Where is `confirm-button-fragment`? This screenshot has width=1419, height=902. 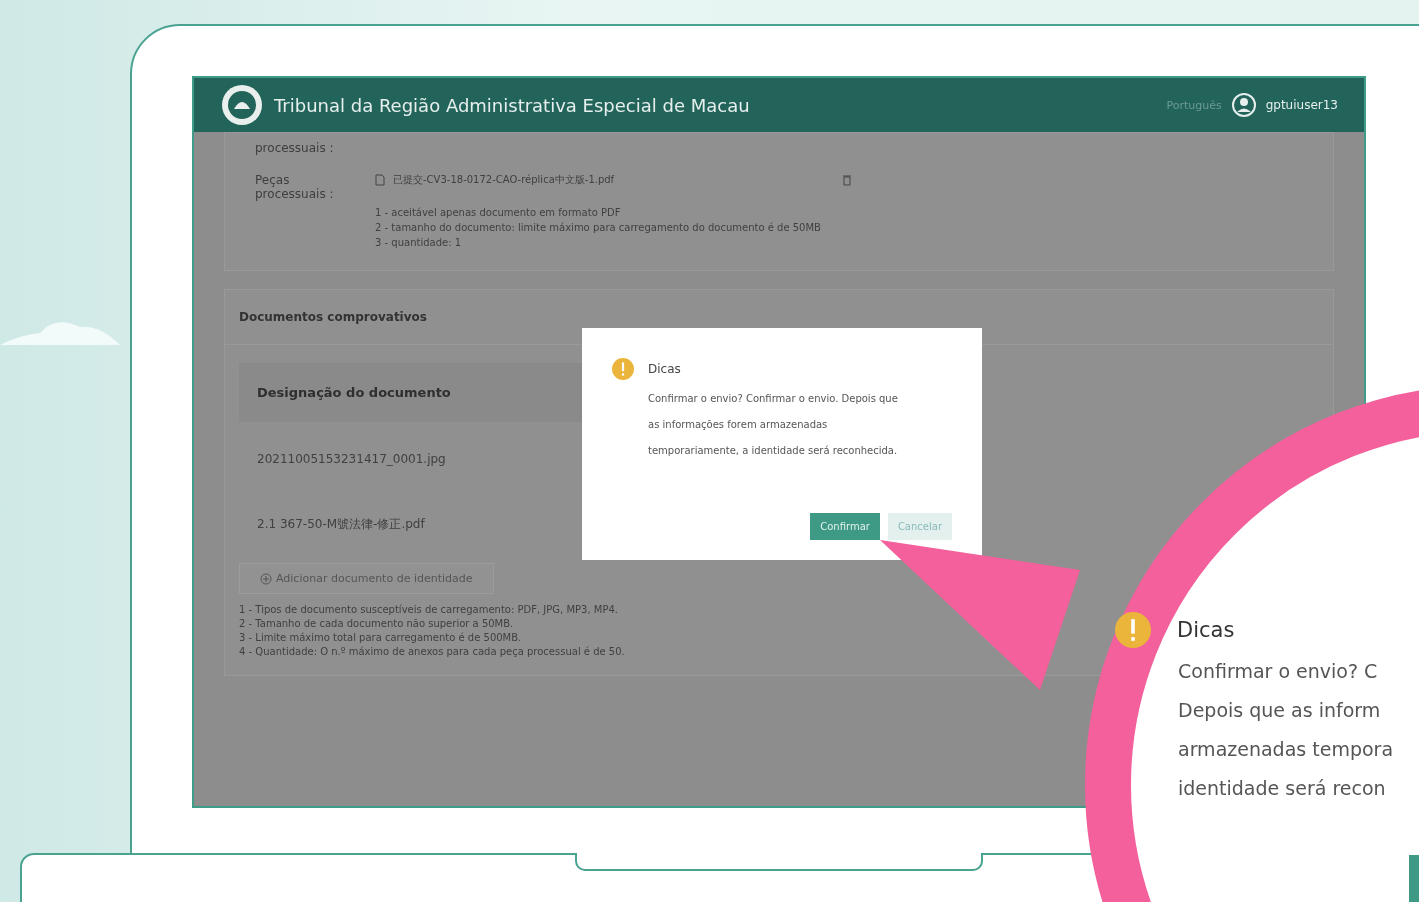 confirm-button-fragment is located at coordinates (1414, 878).